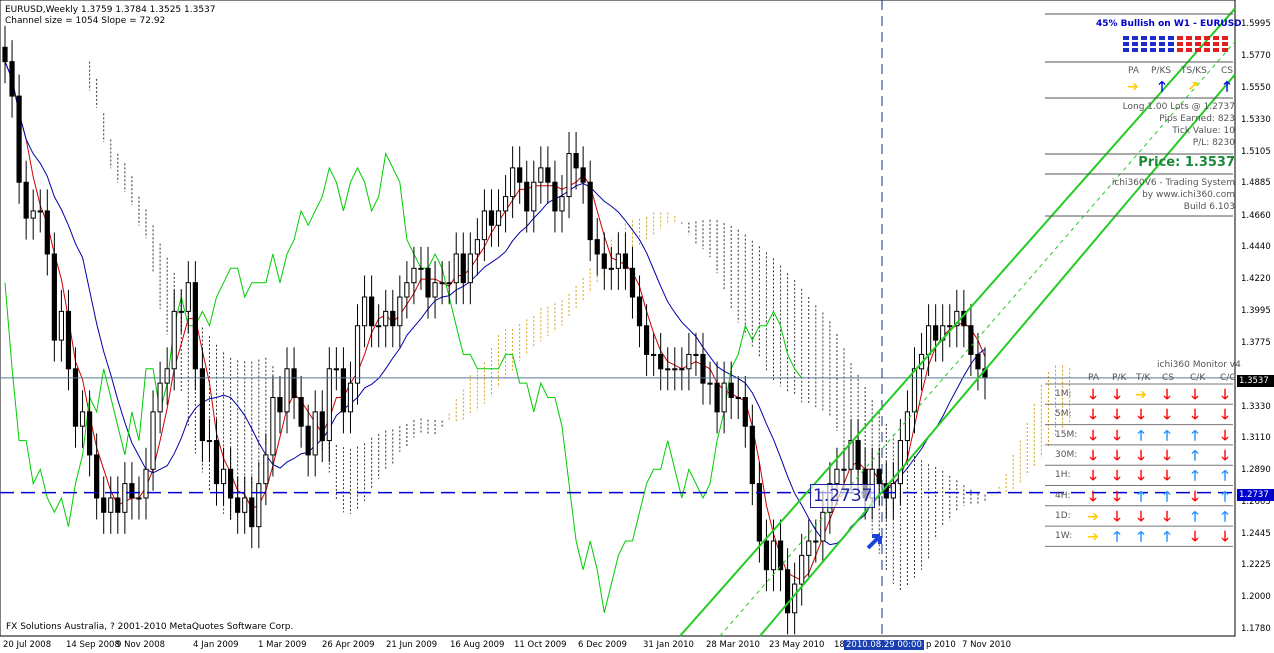 The image size is (1274, 653). What do you see at coordinates (412, 645) in the screenshot?
I see `time-tick-label: 21 Jun 2009` at bounding box center [412, 645].